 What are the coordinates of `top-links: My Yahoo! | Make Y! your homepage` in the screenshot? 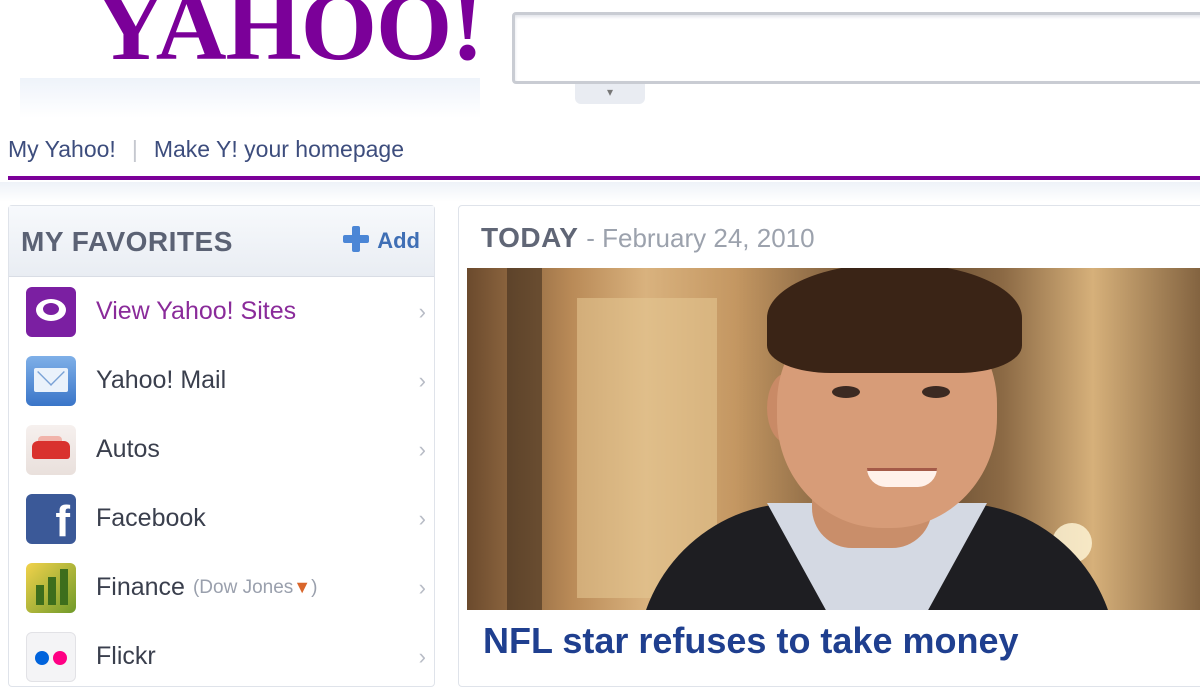 It's located at (206, 149).